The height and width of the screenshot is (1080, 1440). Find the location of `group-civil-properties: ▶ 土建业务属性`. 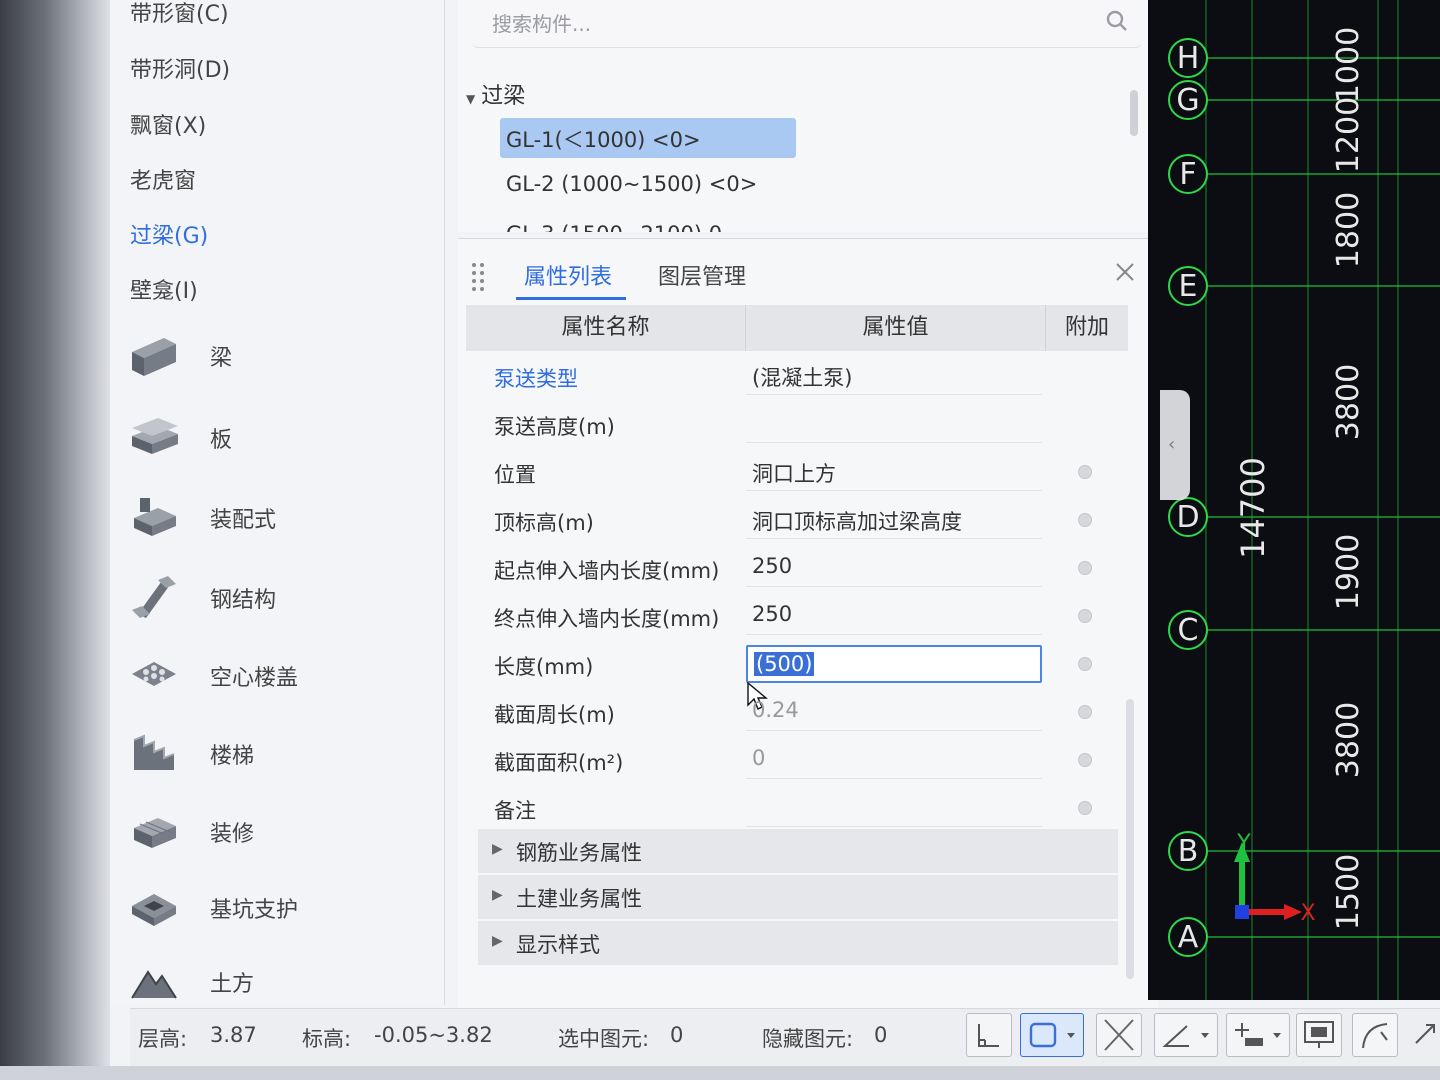

group-civil-properties: ▶ 土建业务属性 is located at coordinates (798, 897).